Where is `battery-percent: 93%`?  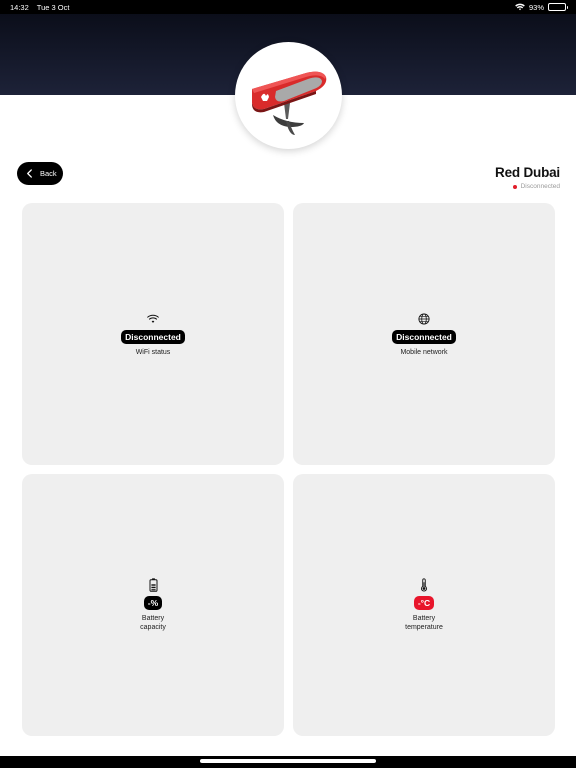 battery-percent: 93% is located at coordinates (536, 7).